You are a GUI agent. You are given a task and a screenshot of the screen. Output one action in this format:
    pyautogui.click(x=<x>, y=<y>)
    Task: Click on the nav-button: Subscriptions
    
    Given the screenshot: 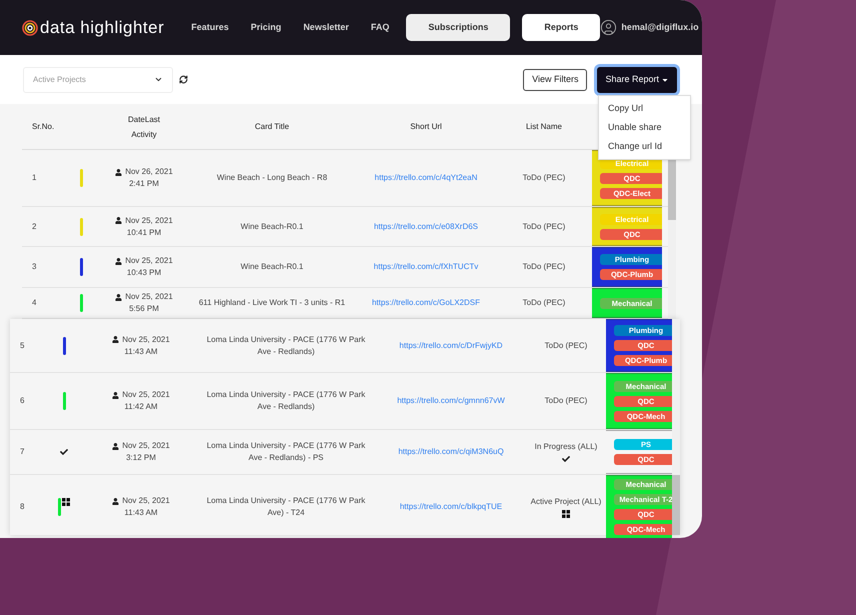 What is the action you would take?
    pyautogui.click(x=458, y=27)
    